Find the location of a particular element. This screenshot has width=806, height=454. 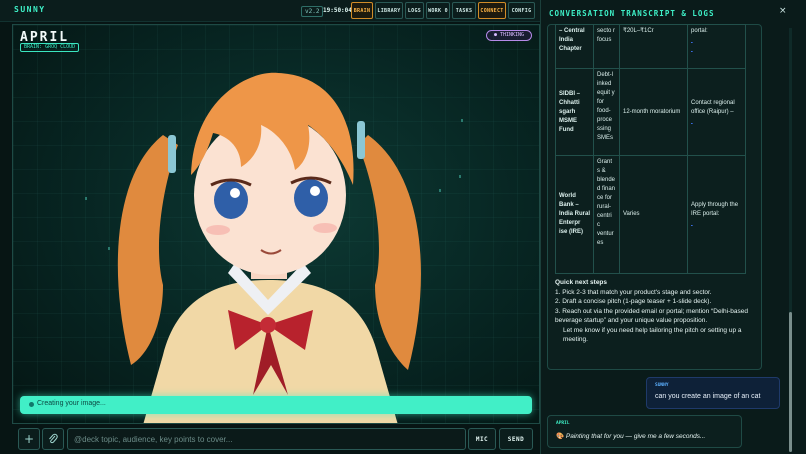

brain-badge: BRAIN: GROQ CLOUD is located at coordinates (50, 47).